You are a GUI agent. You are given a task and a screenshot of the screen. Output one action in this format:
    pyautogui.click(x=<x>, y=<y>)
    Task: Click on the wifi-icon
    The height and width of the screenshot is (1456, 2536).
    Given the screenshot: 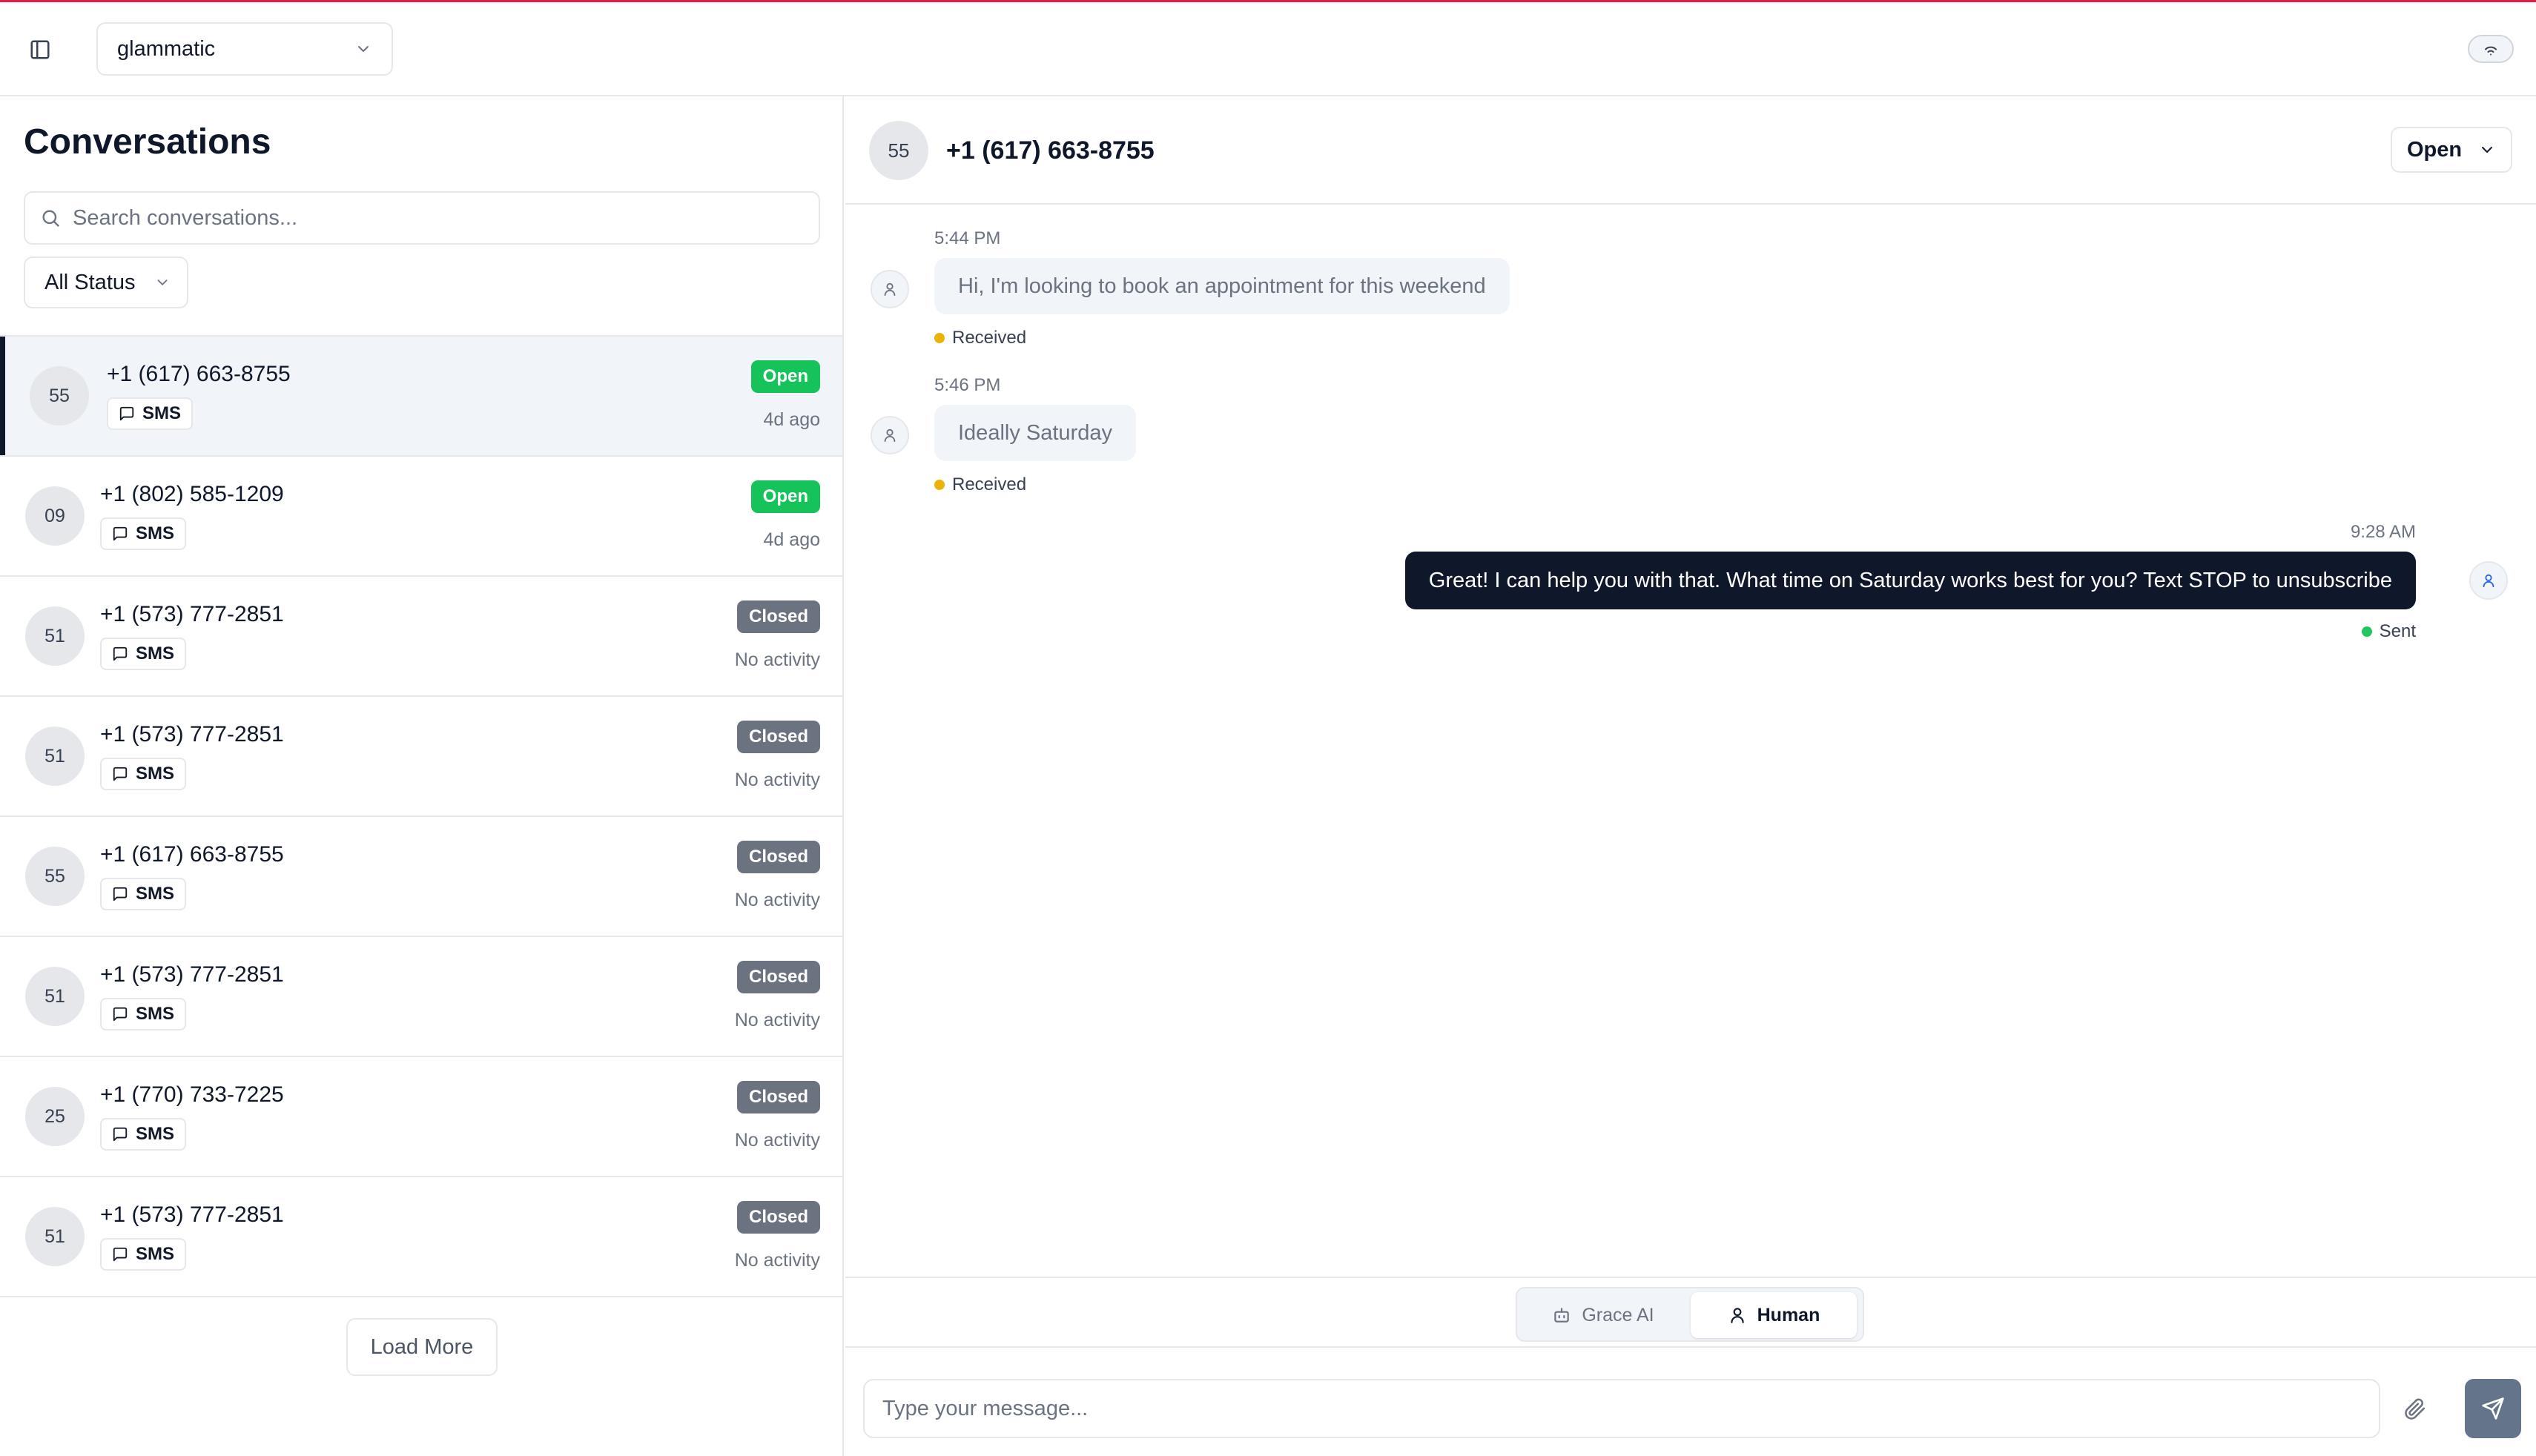 What is the action you would take?
    pyautogui.click(x=2491, y=51)
    